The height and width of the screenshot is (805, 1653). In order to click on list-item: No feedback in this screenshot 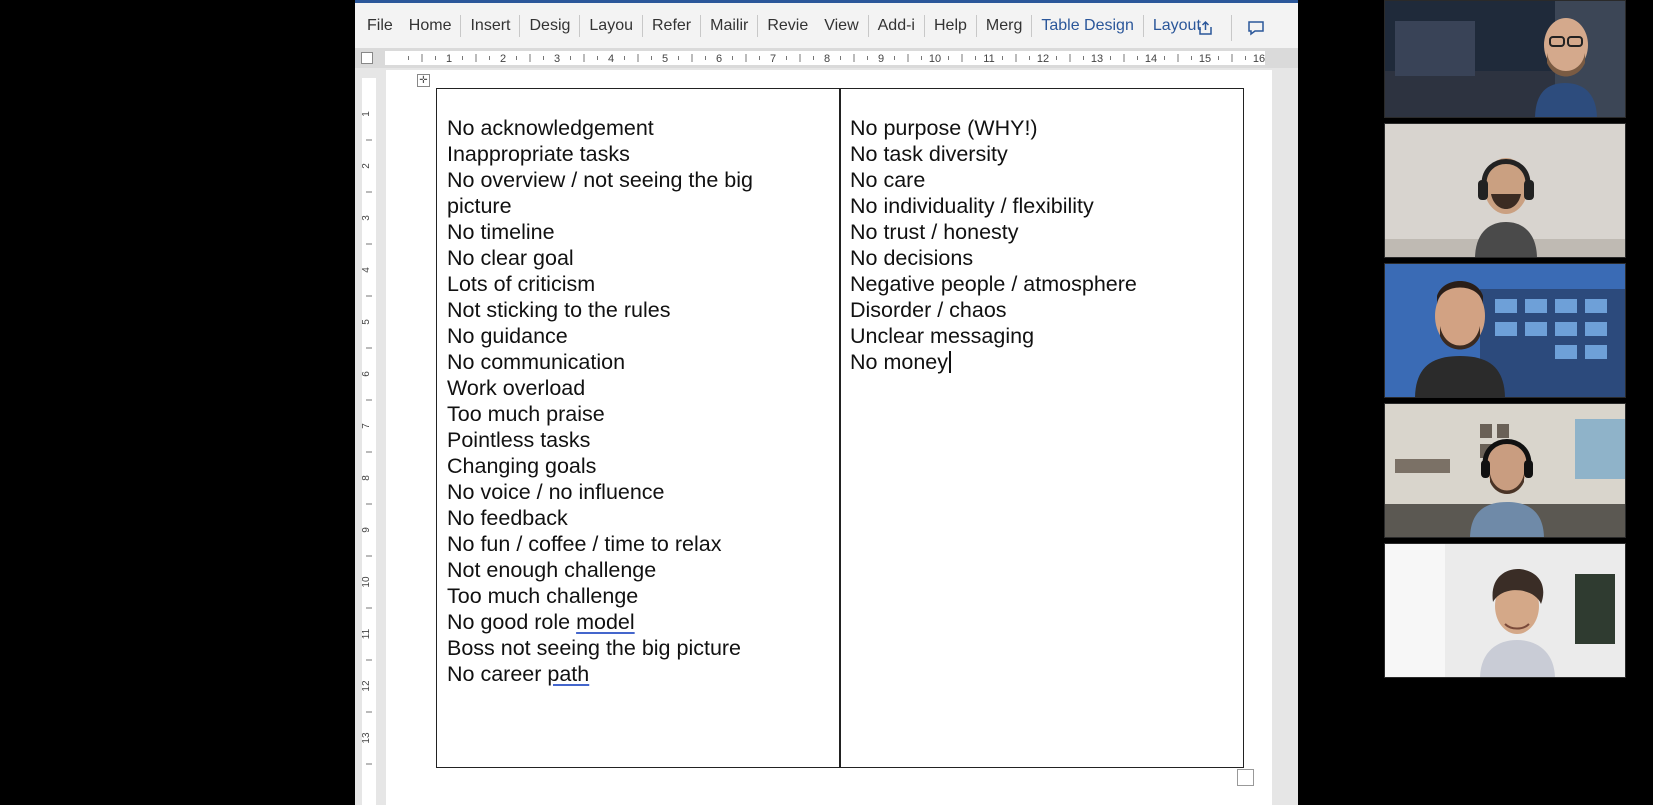, I will do `click(507, 518)`.